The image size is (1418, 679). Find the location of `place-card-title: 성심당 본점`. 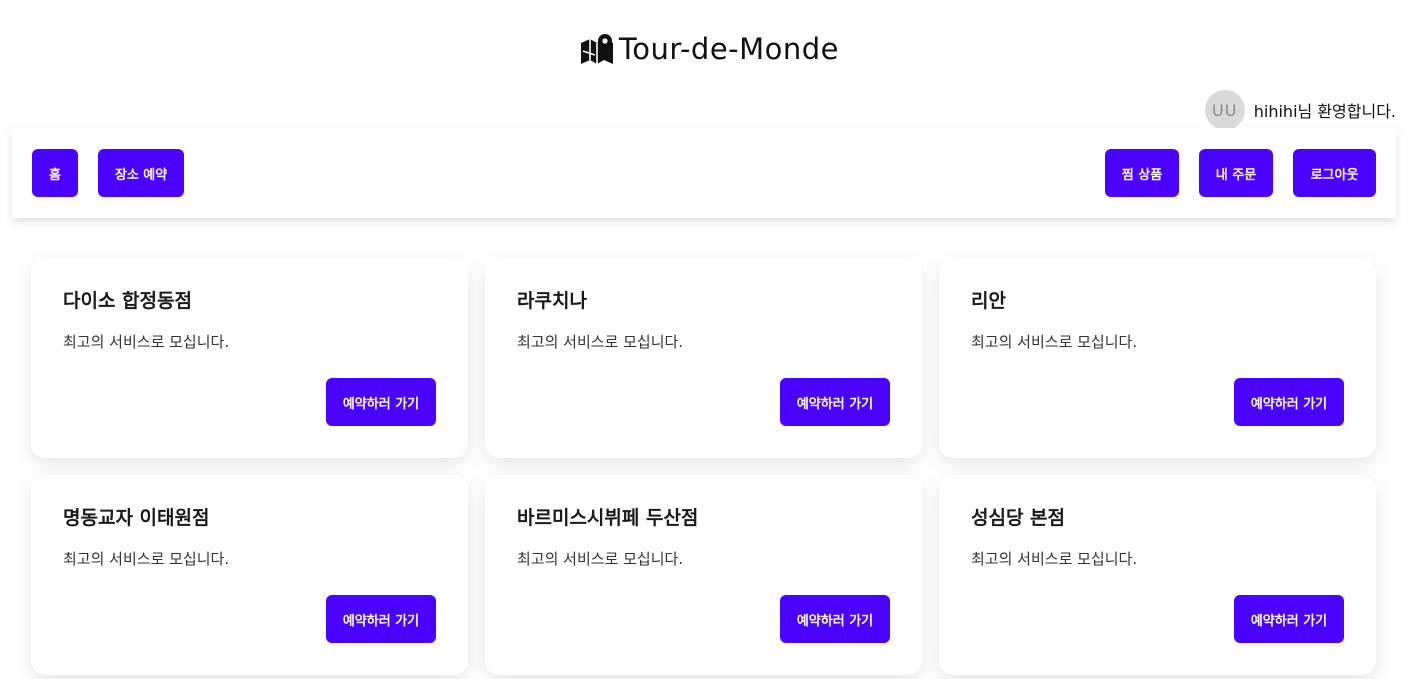

place-card-title: 성심당 본점 is located at coordinates (1018, 518).